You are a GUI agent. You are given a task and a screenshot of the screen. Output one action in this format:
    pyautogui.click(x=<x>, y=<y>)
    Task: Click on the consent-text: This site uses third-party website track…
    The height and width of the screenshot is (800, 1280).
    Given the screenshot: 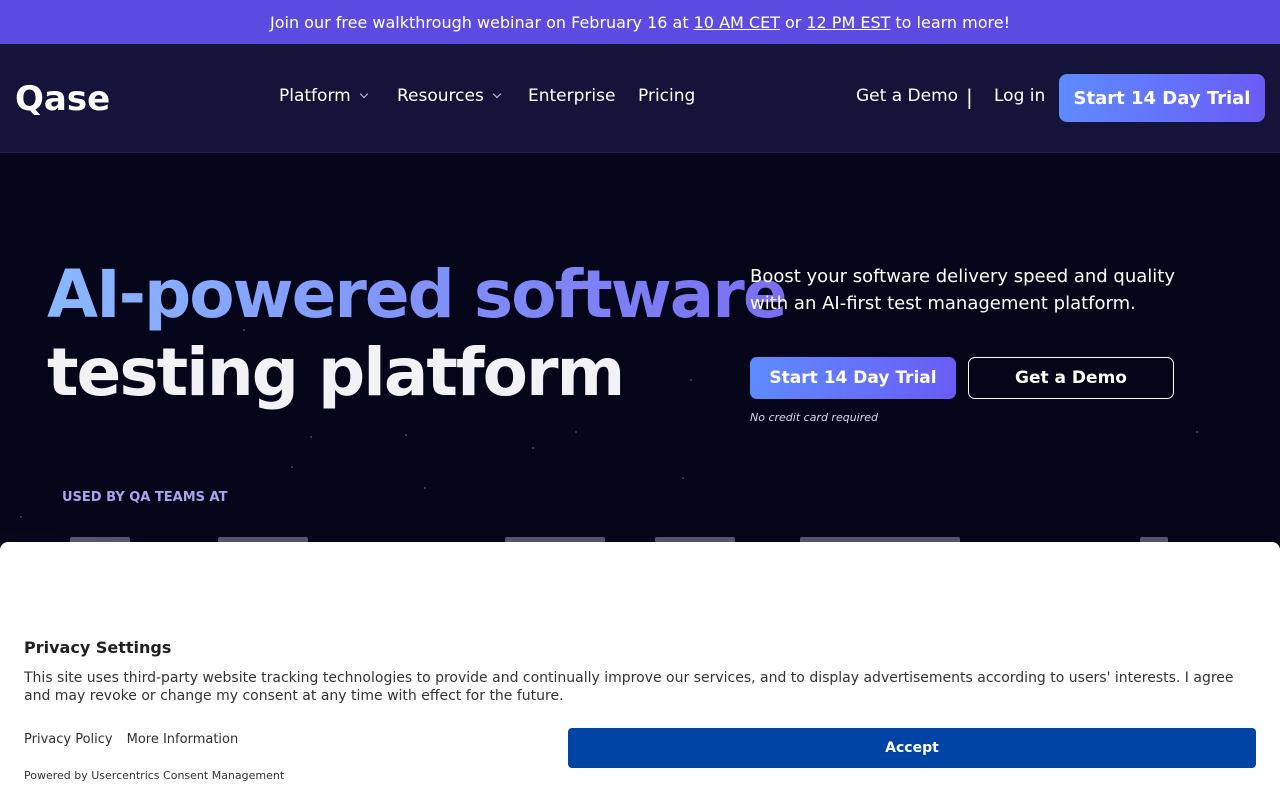 What is the action you would take?
    pyautogui.click(x=629, y=687)
    